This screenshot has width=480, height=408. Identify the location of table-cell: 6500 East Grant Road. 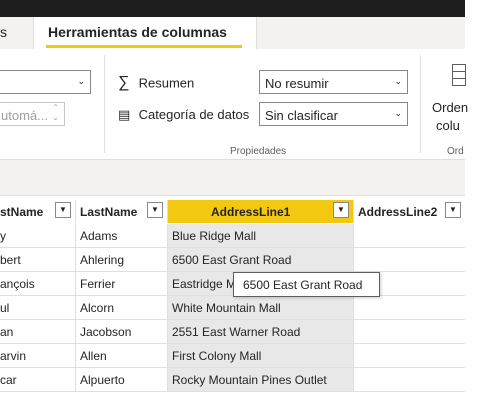
(261, 259).